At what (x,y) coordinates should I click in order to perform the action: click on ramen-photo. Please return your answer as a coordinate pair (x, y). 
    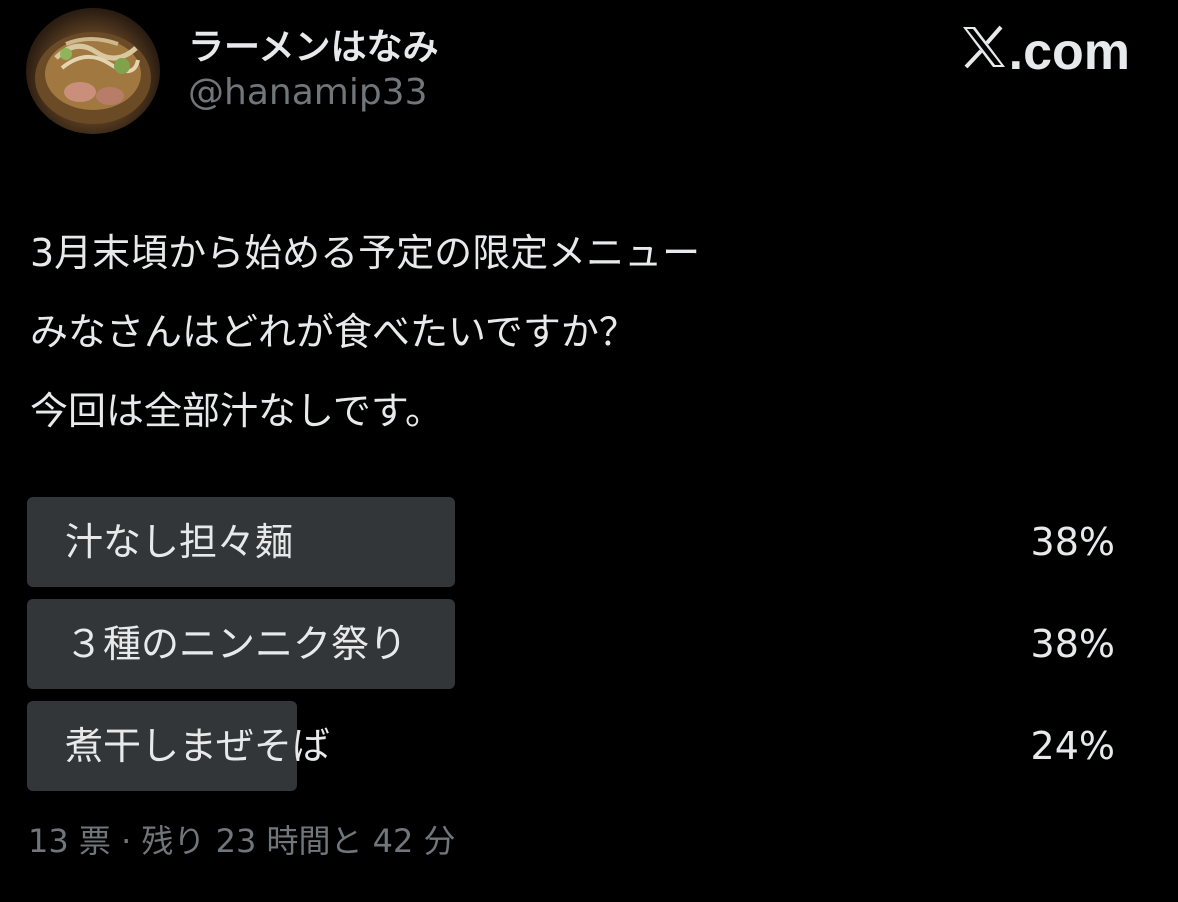
    Looking at the image, I should click on (93, 78).